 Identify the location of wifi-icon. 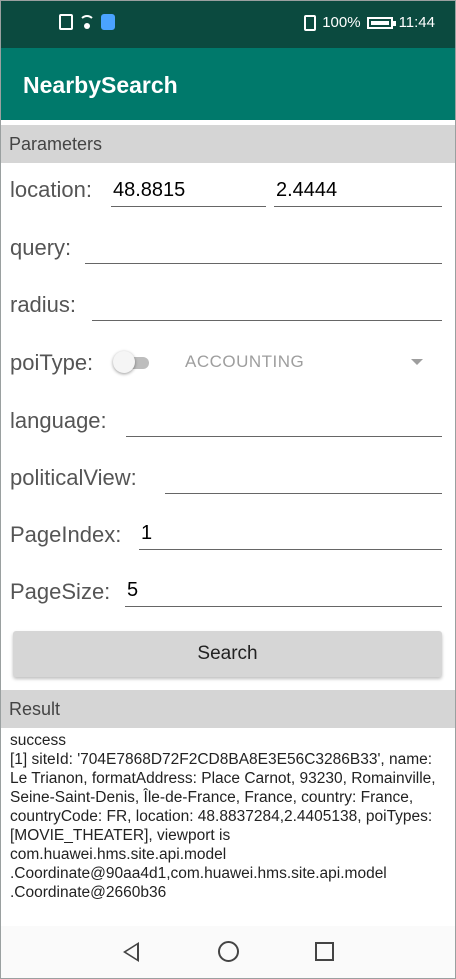
(87, 22).